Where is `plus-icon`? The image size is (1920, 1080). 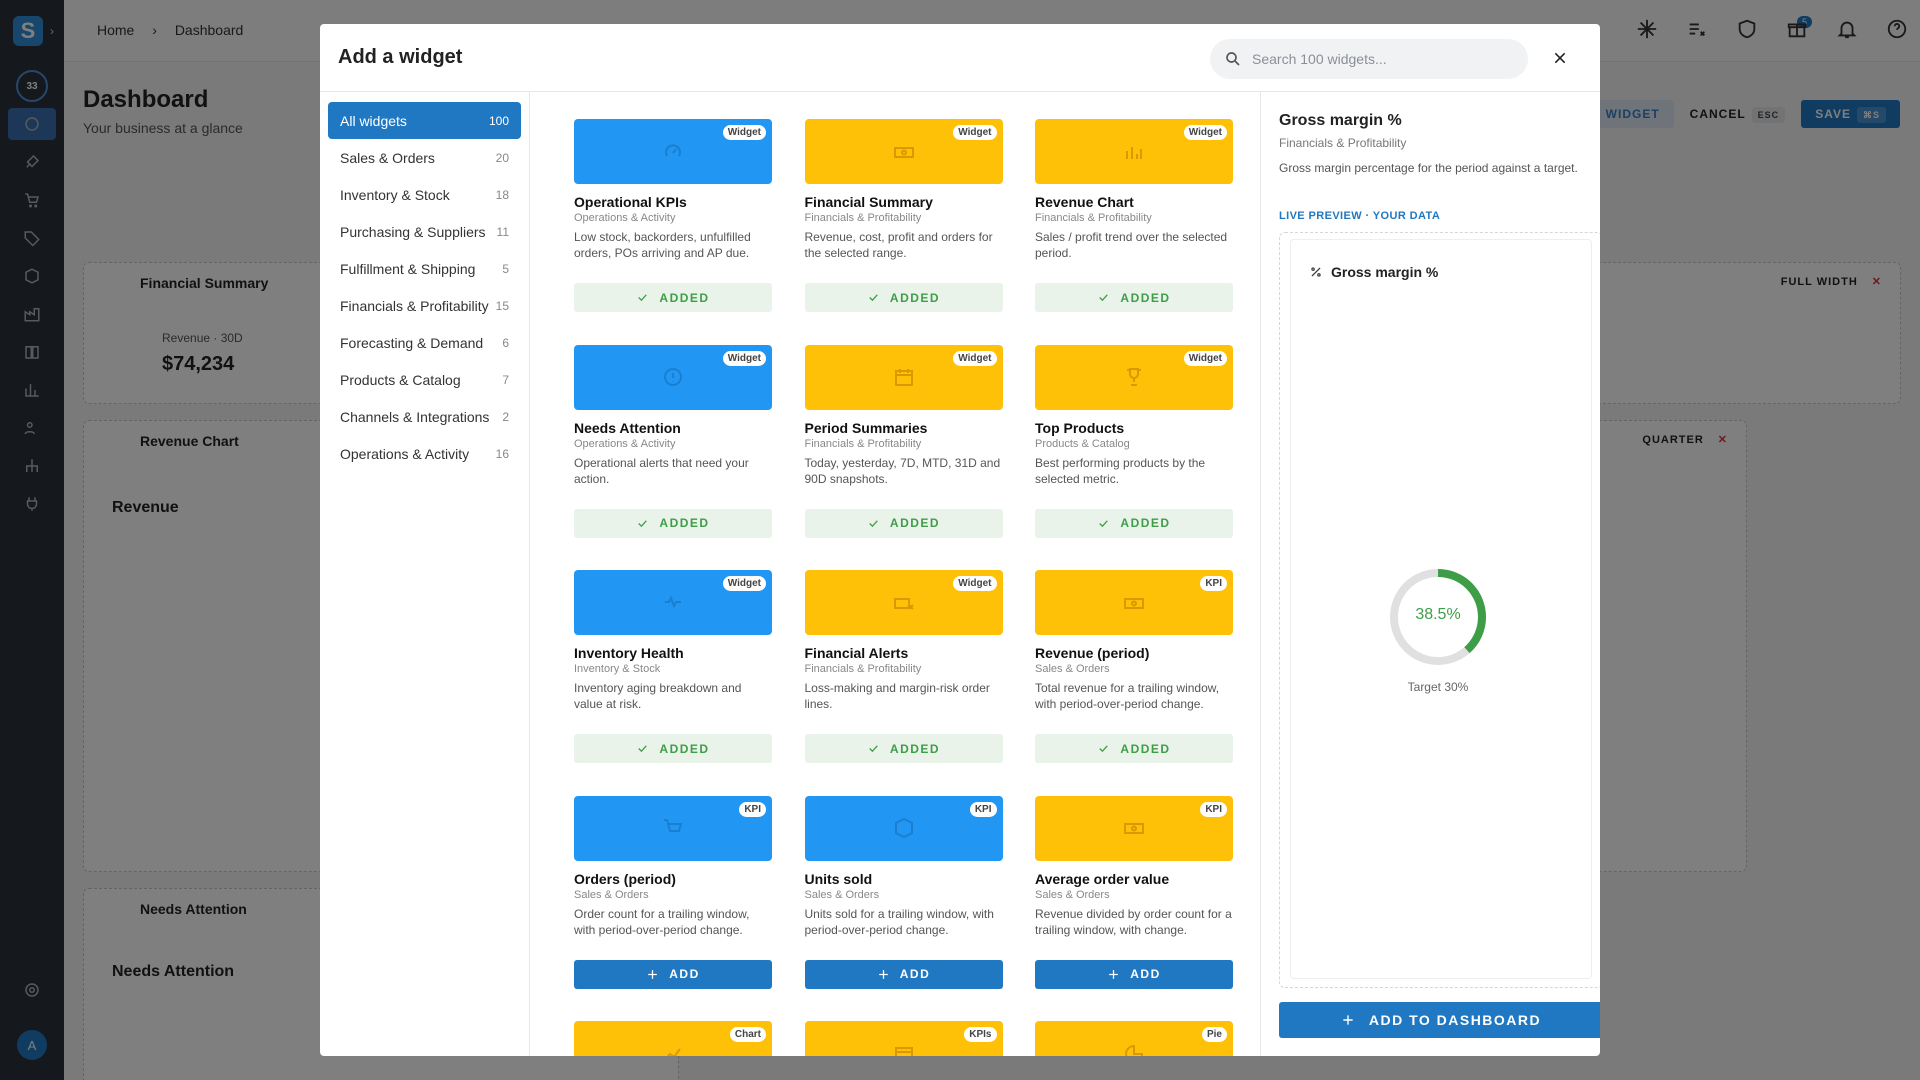 plus-icon is located at coordinates (883, 974).